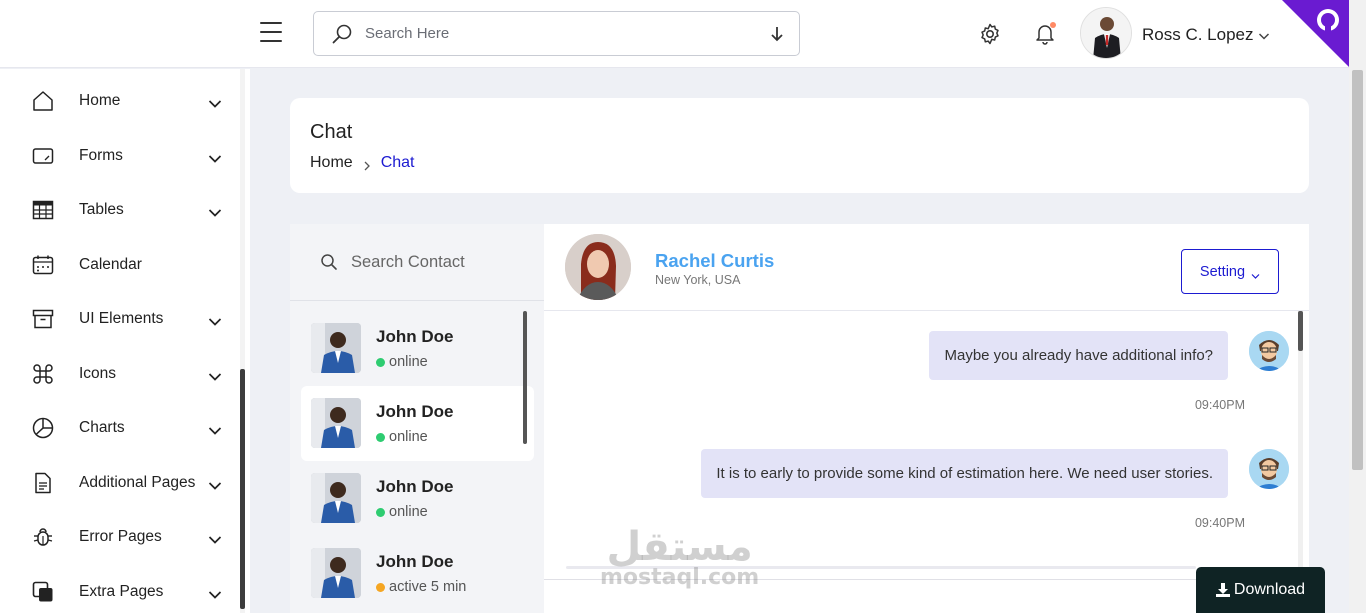 The image size is (1366, 613). I want to click on setting-button: Setting, so click(1230, 271).